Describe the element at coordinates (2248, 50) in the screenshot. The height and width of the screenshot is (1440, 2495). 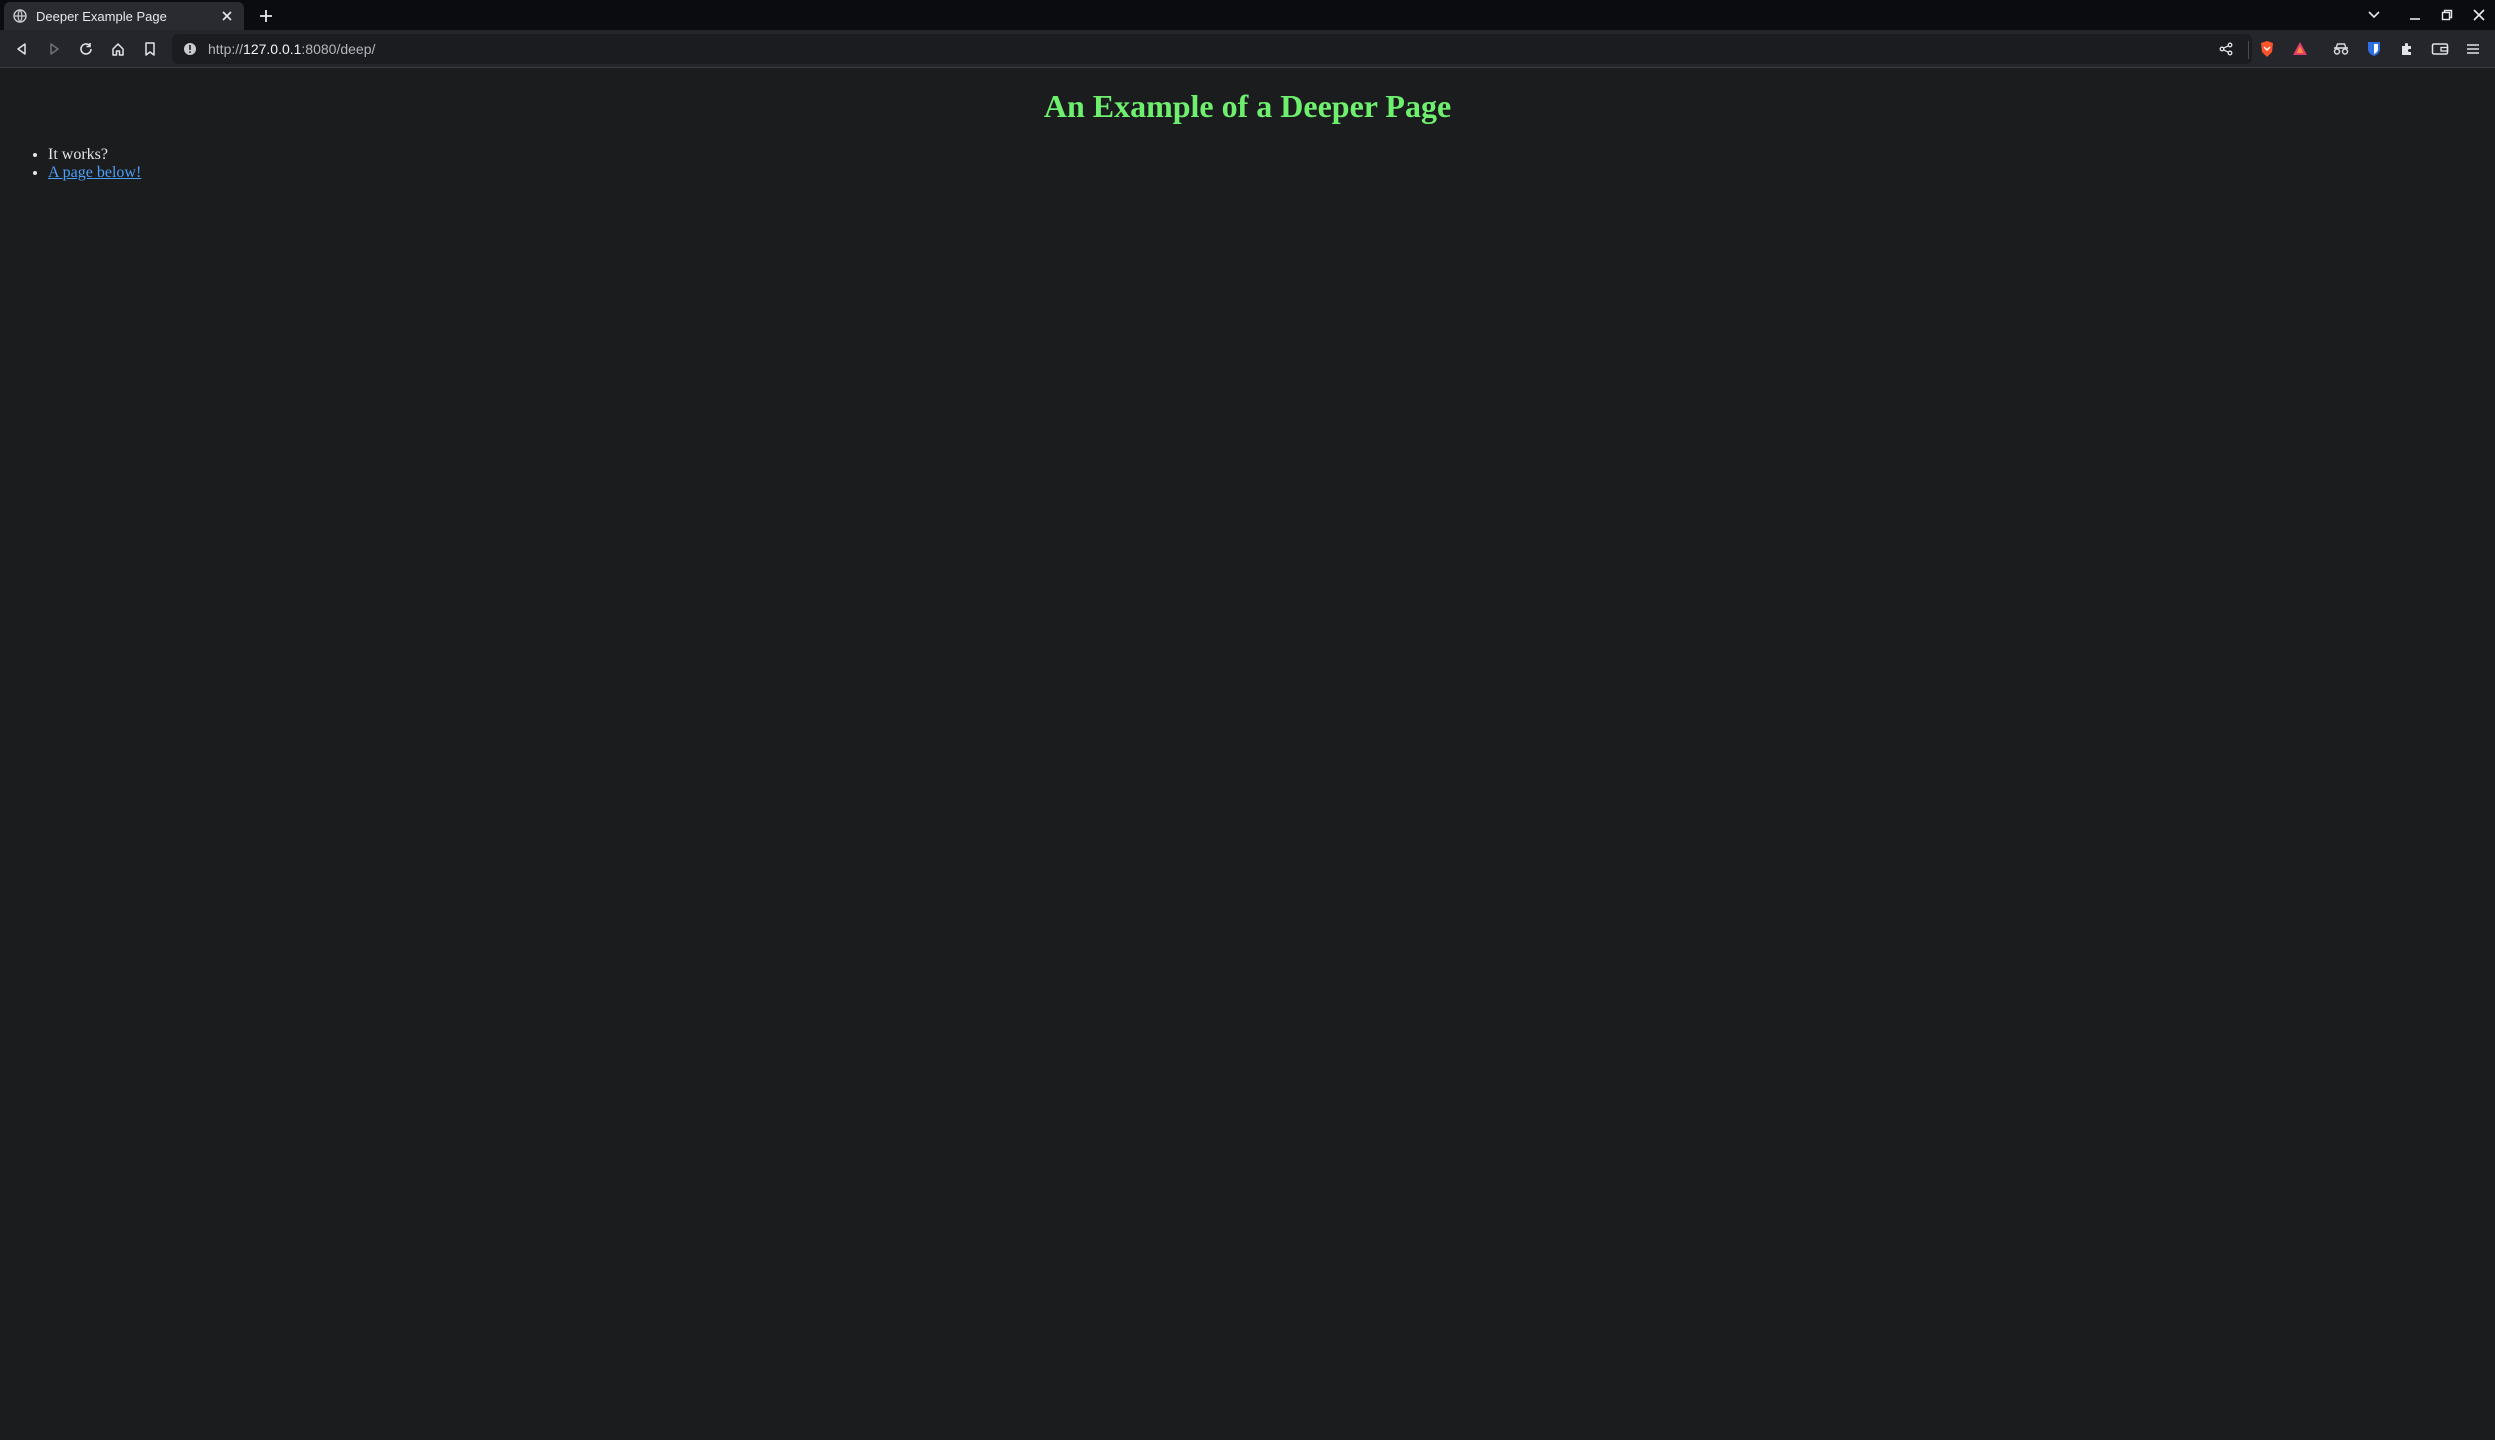
I see `toolbar-divider` at that location.